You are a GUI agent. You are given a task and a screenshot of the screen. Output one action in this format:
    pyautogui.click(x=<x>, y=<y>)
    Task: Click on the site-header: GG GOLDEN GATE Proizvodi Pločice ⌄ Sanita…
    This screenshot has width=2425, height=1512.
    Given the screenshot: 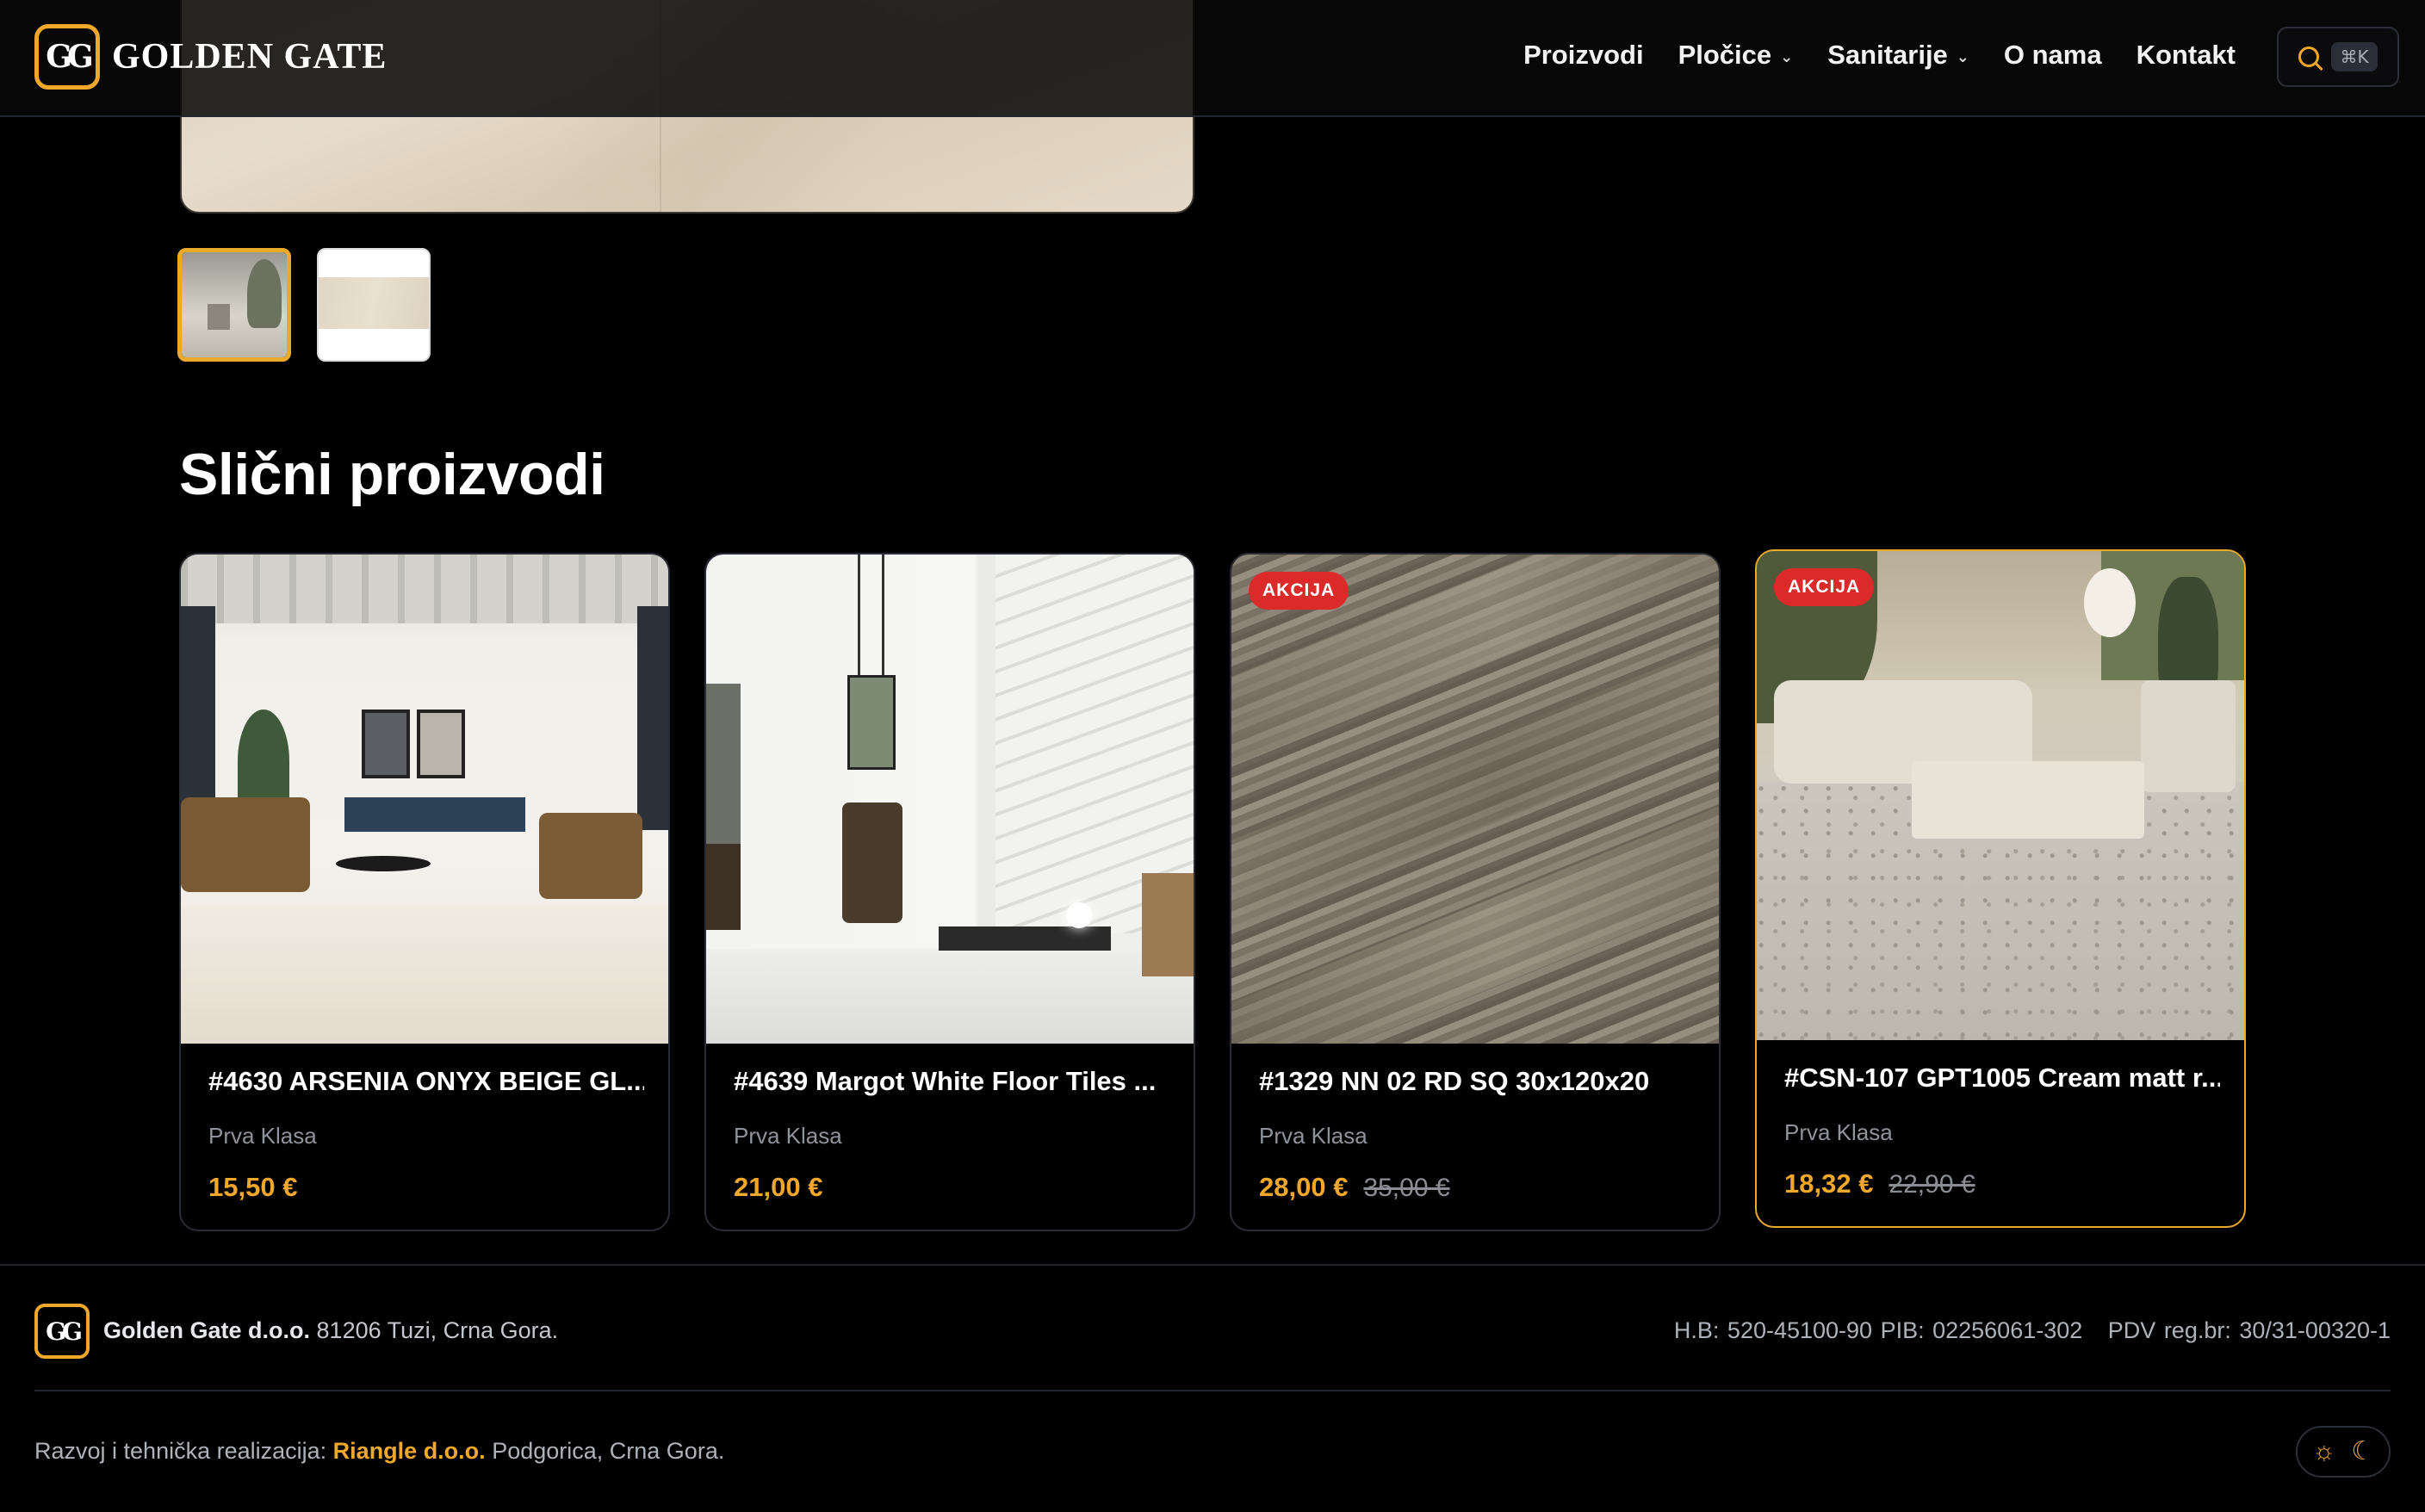 What is the action you would take?
    pyautogui.click(x=1212, y=58)
    